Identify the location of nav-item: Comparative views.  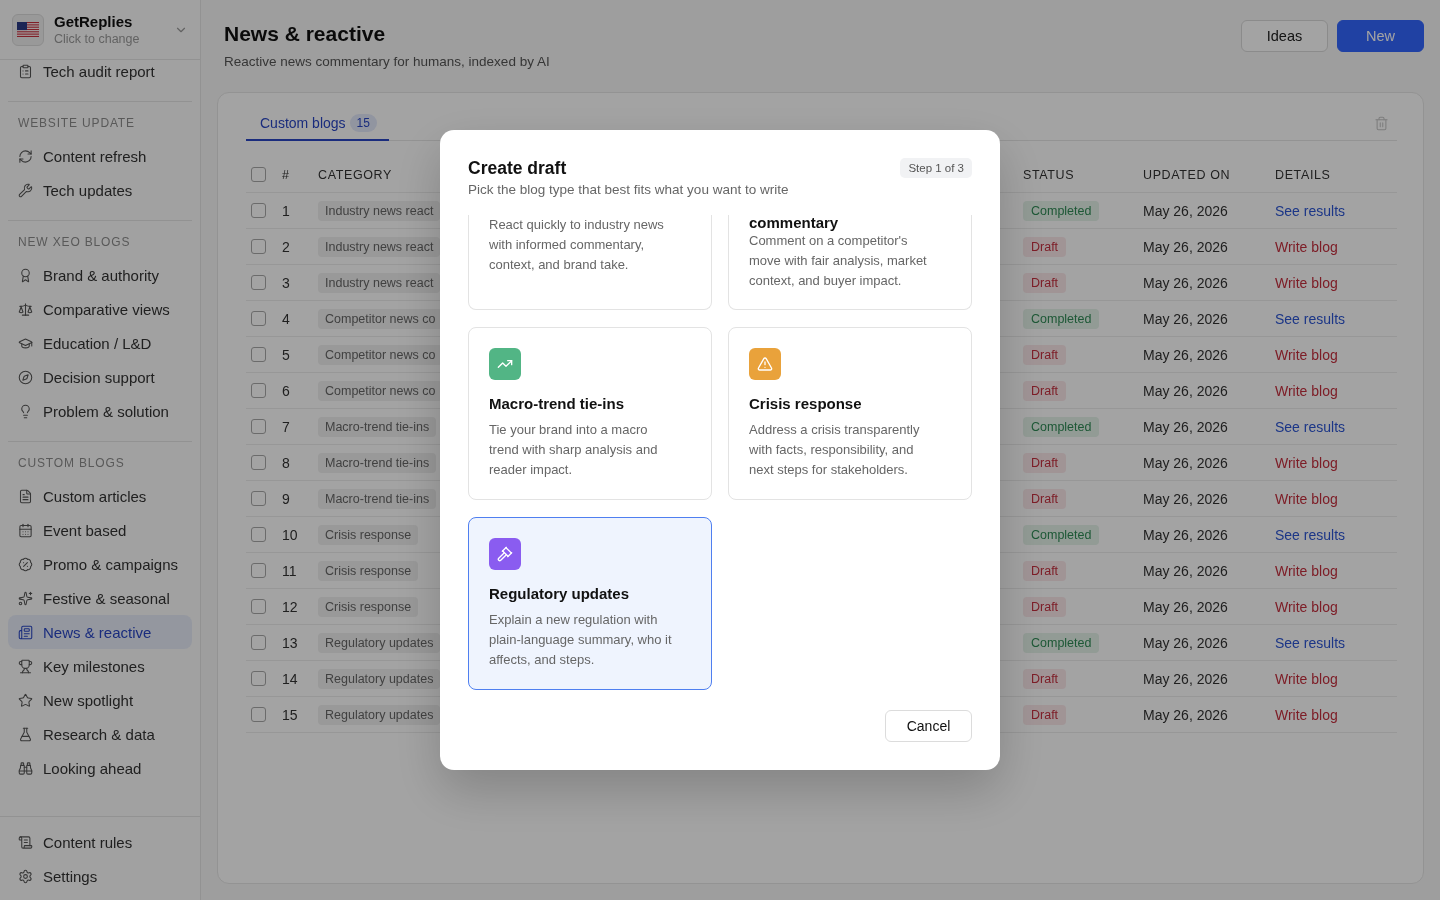
(100, 309).